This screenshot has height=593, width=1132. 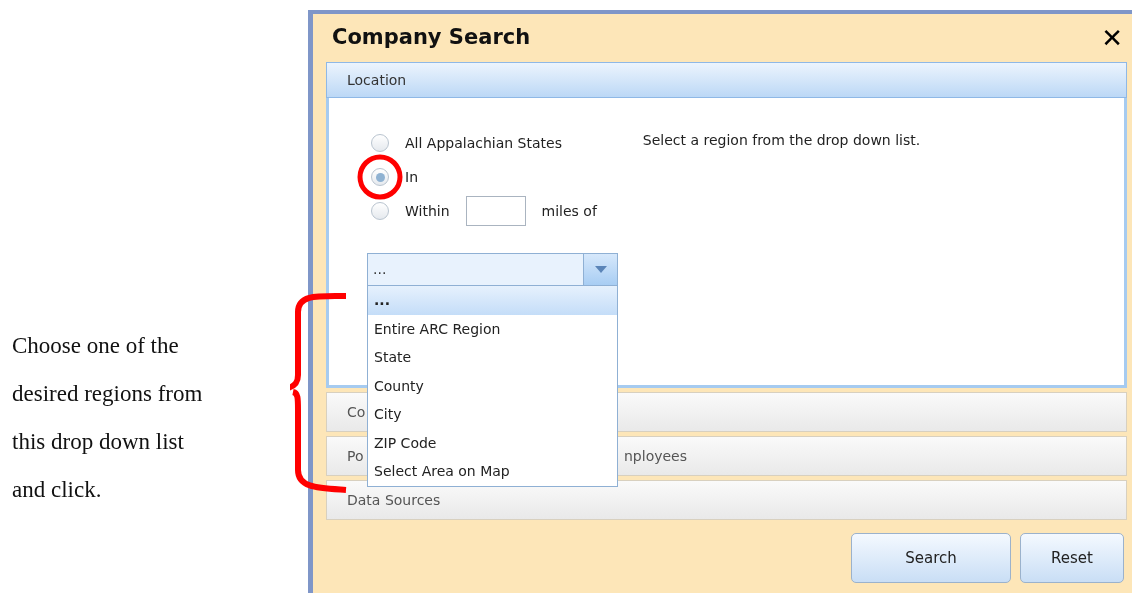 I want to click on section-header-text: Data Sources, so click(x=394, y=500).